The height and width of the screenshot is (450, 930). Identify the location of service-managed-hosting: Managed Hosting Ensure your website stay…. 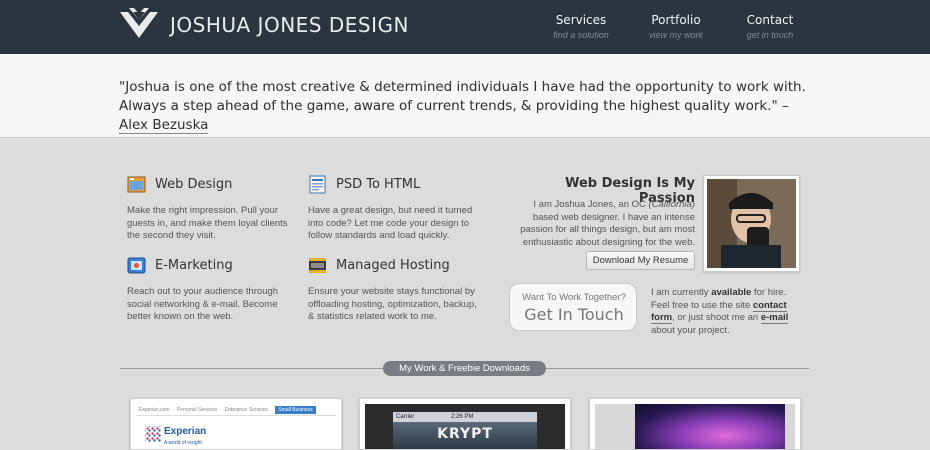
(393, 289).